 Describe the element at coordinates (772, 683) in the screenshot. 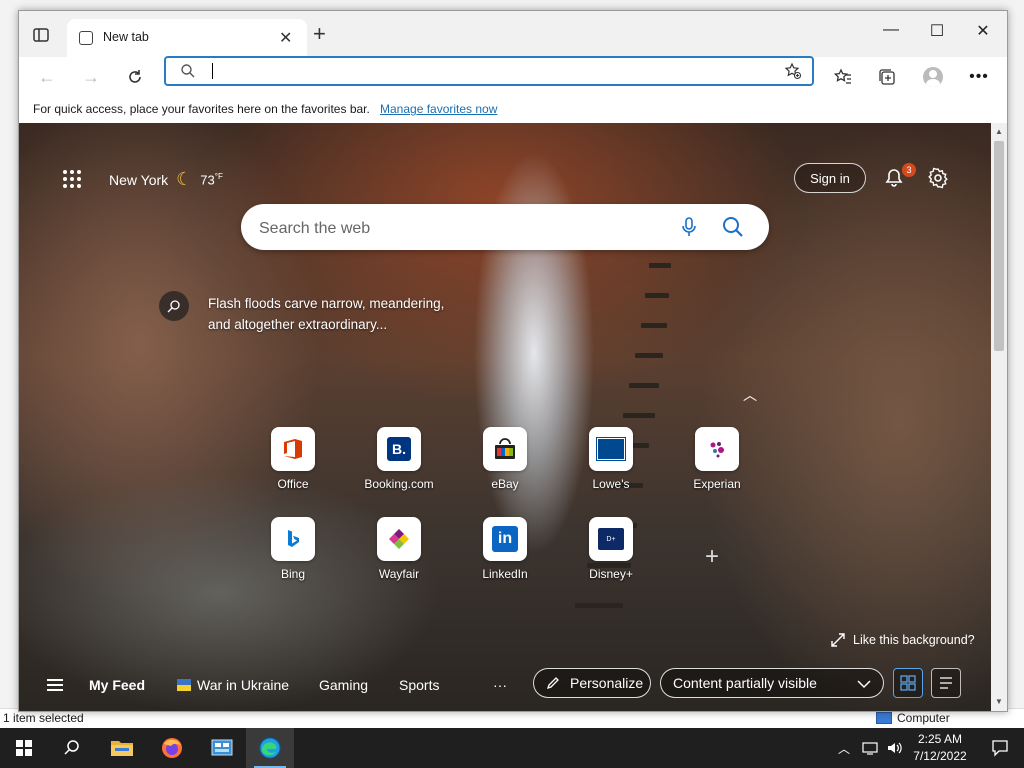

I see `content-visibility-dropdown: Content partially visible` at that location.